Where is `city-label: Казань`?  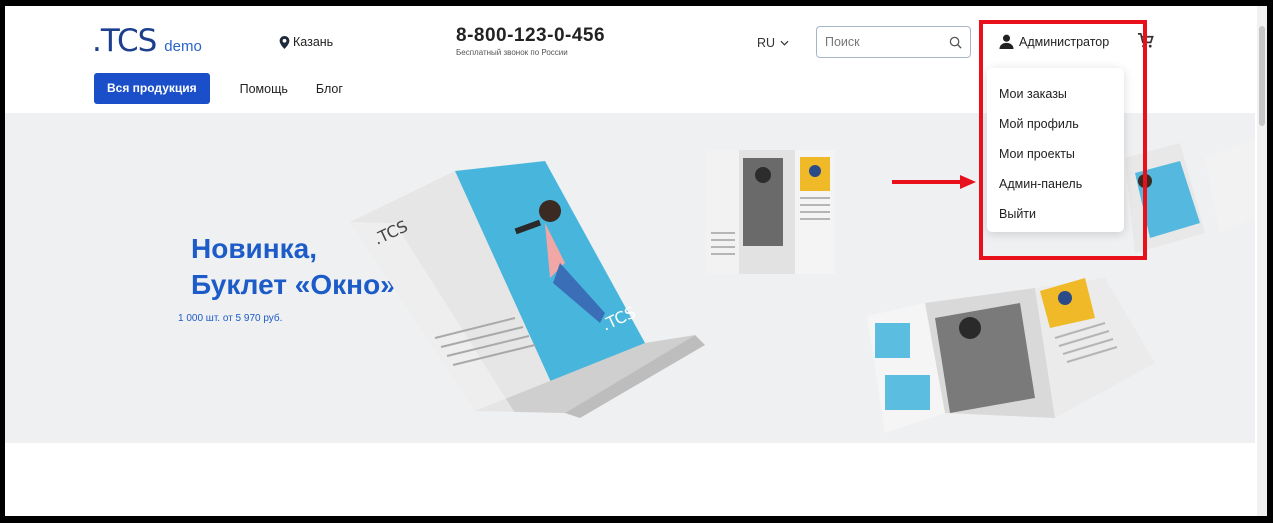
city-label: Казань is located at coordinates (313, 42).